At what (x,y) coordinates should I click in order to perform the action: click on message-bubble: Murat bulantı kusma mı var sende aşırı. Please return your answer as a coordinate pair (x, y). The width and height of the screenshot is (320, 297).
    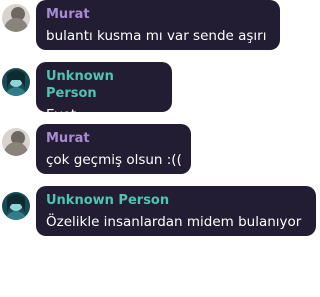
    Looking at the image, I should click on (158, 25).